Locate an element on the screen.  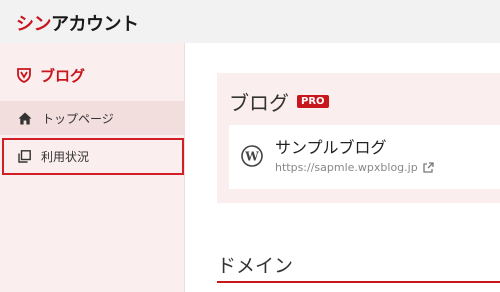
sidebar-brand: ブログ is located at coordinates (50, 75).